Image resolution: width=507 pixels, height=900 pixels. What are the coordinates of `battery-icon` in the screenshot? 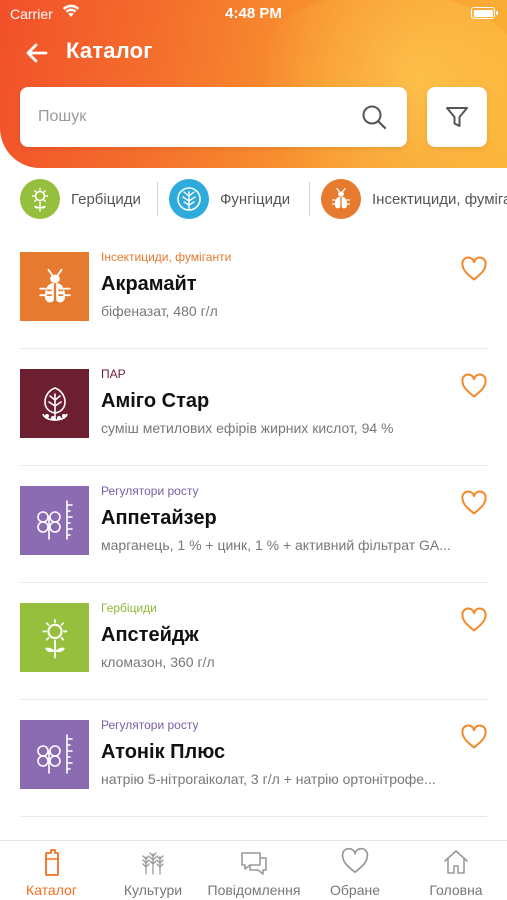 It's located at (484, 13).